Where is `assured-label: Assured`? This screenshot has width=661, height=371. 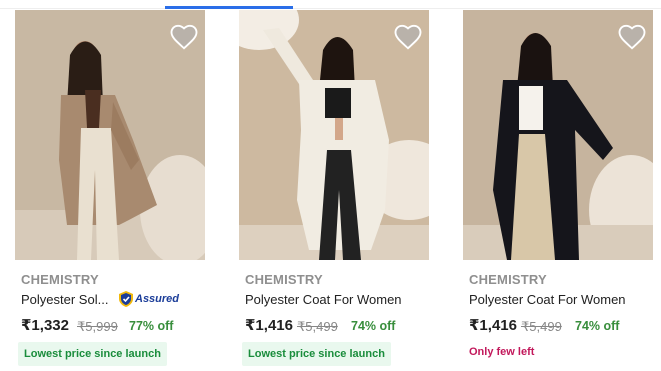 assured-label: Assured is located at coordinates (157, 299).